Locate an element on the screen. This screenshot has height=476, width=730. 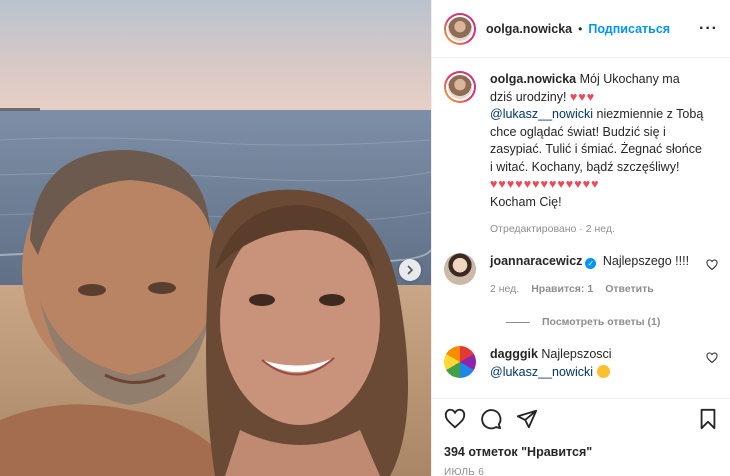
comment-text: Najlepszosci is located at coordinates (576, 354).